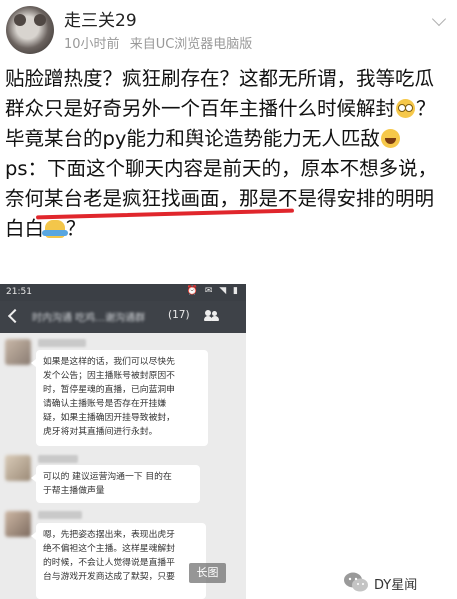  I want to click on status-time: 21:51, so click(19, 292).